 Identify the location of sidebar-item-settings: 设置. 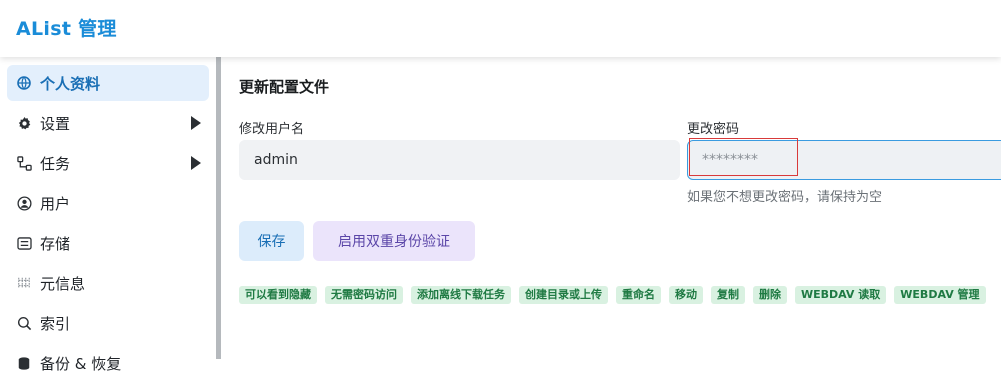
(108, 123).